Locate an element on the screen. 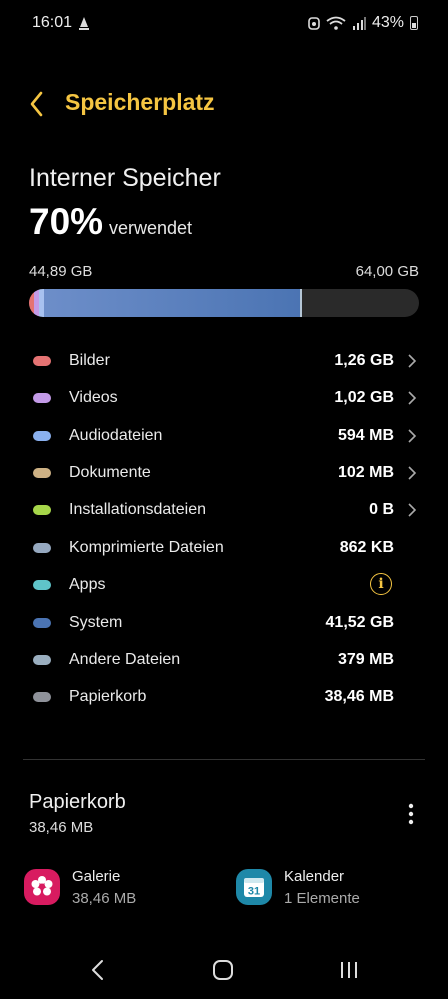  category-value: 379 MB is located at coordinates (365, 659).